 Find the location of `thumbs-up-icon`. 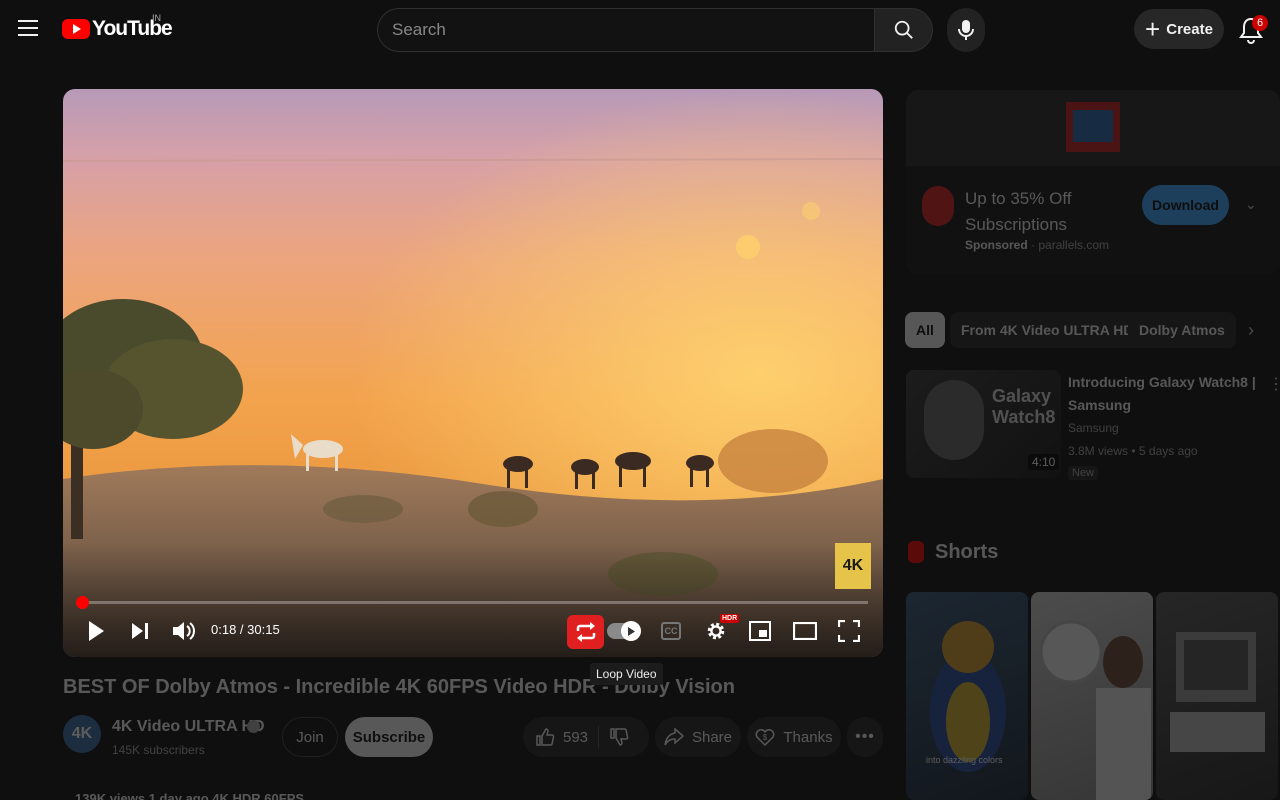

thumbs-up-icon is located at coordinates (545, 737).